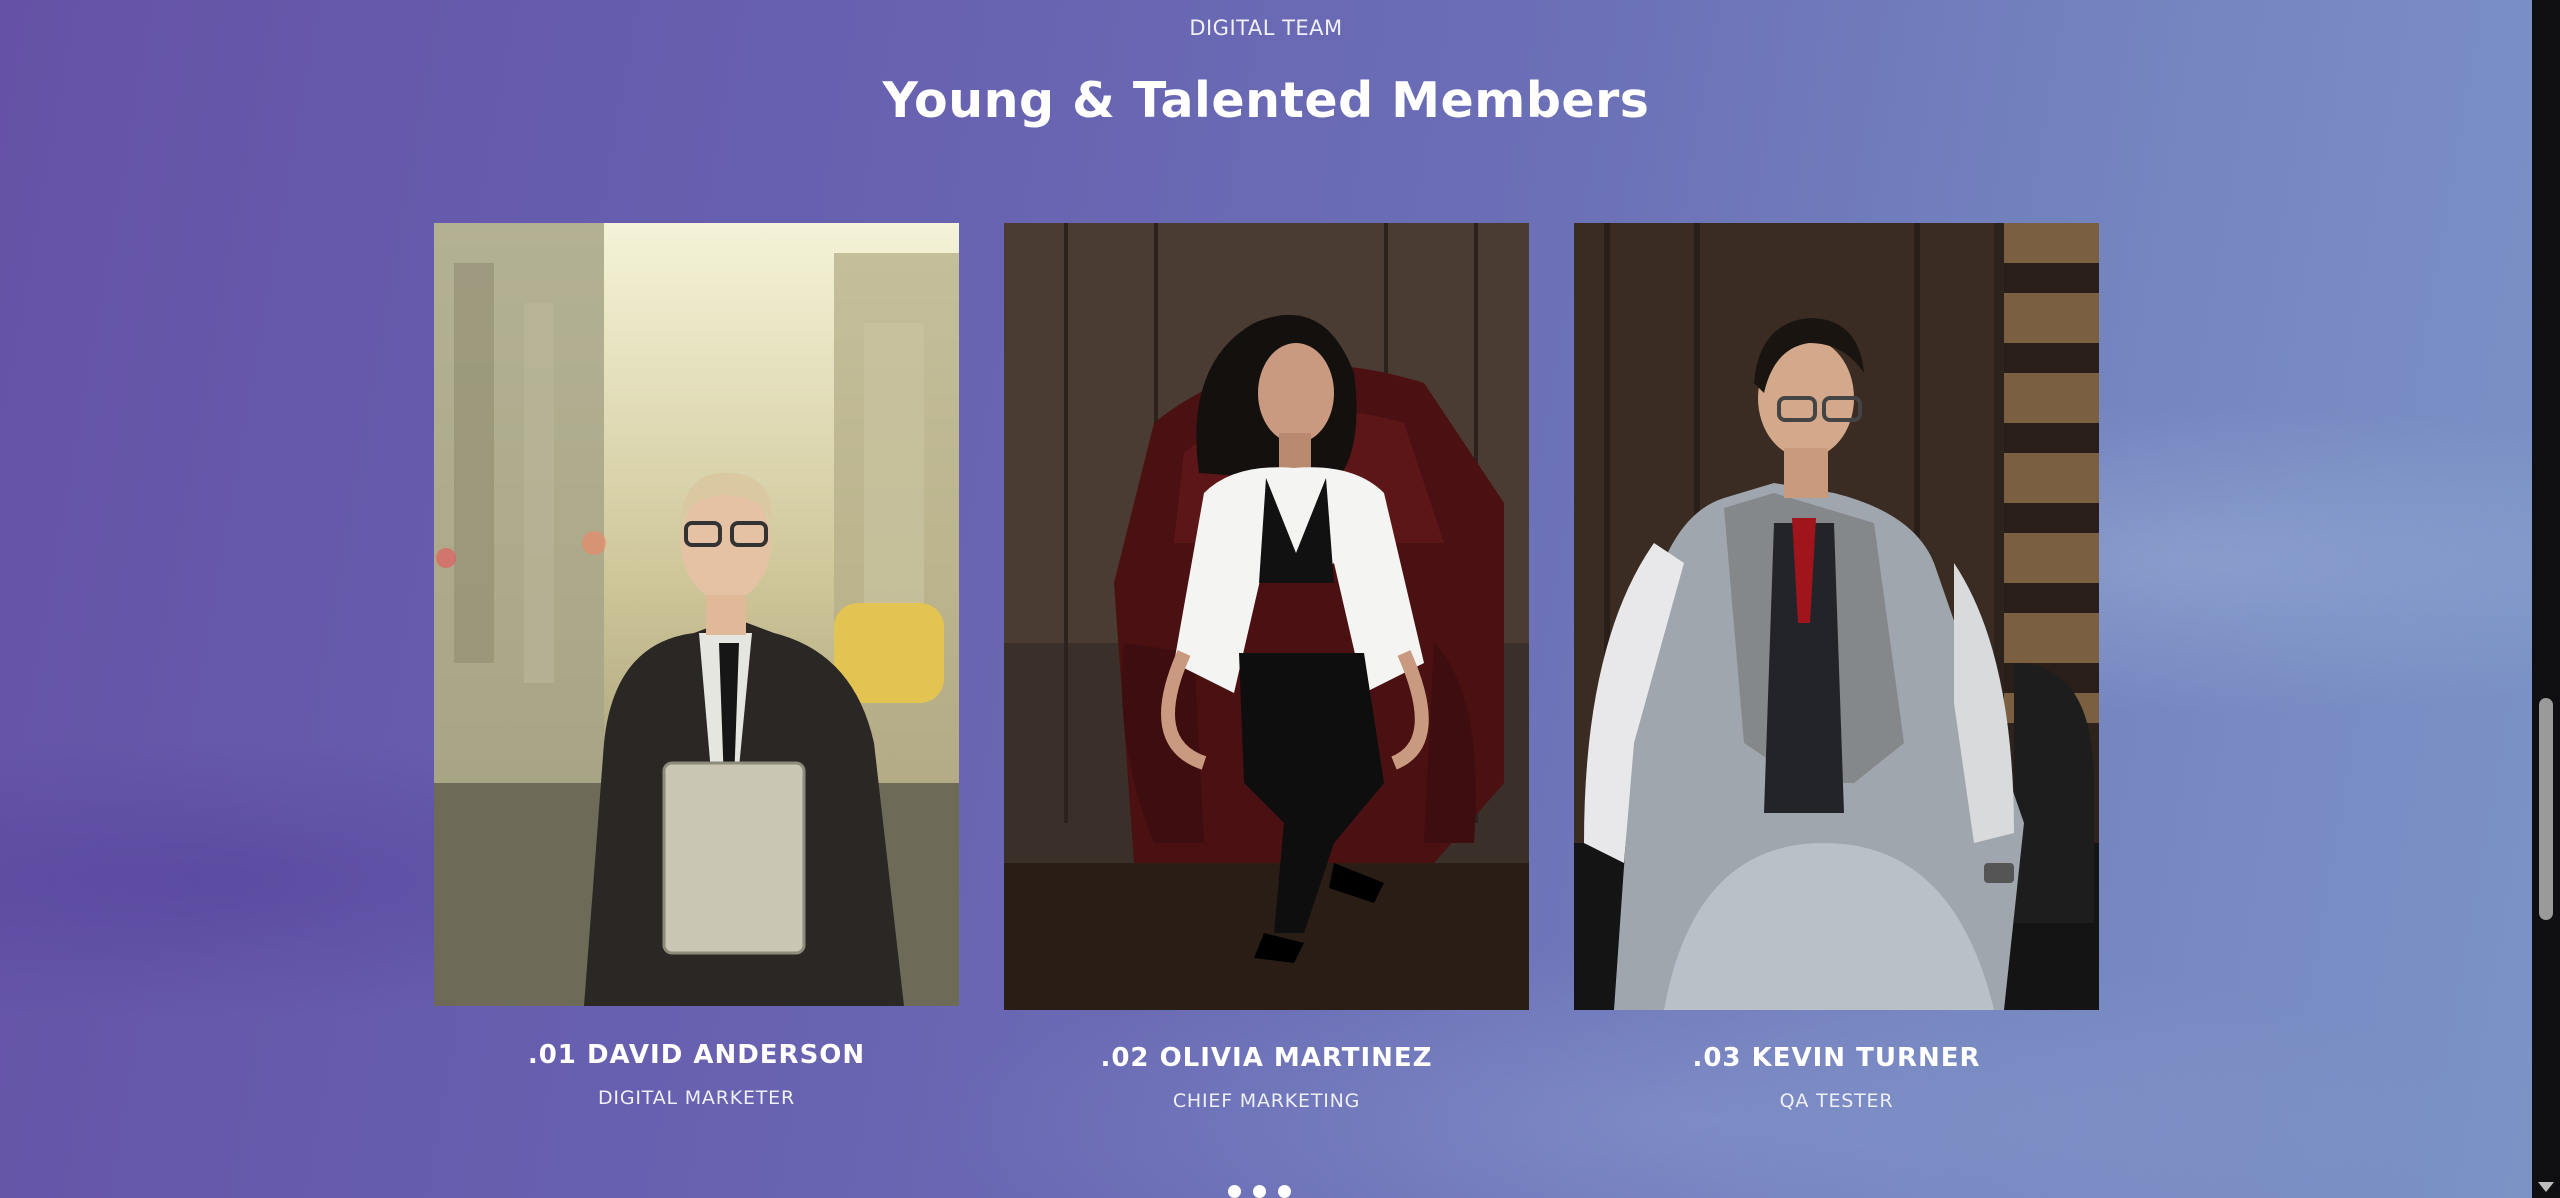  What do you see at coordinates (2546, 1187) in the screenshot?
I see `scroll-down-arrow-icon` at bounding box center [2546, 1187].